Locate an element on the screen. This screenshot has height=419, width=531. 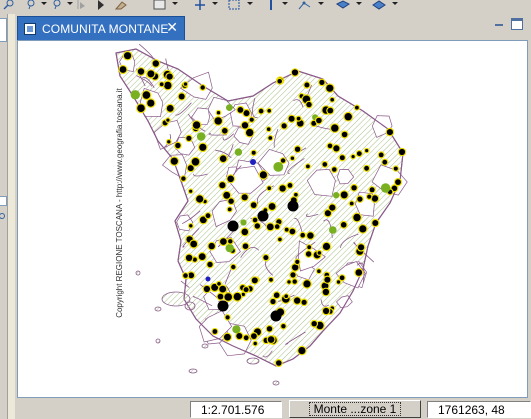
tab-label: COMUNITA MONTANE is located at coordinates (105, 28).